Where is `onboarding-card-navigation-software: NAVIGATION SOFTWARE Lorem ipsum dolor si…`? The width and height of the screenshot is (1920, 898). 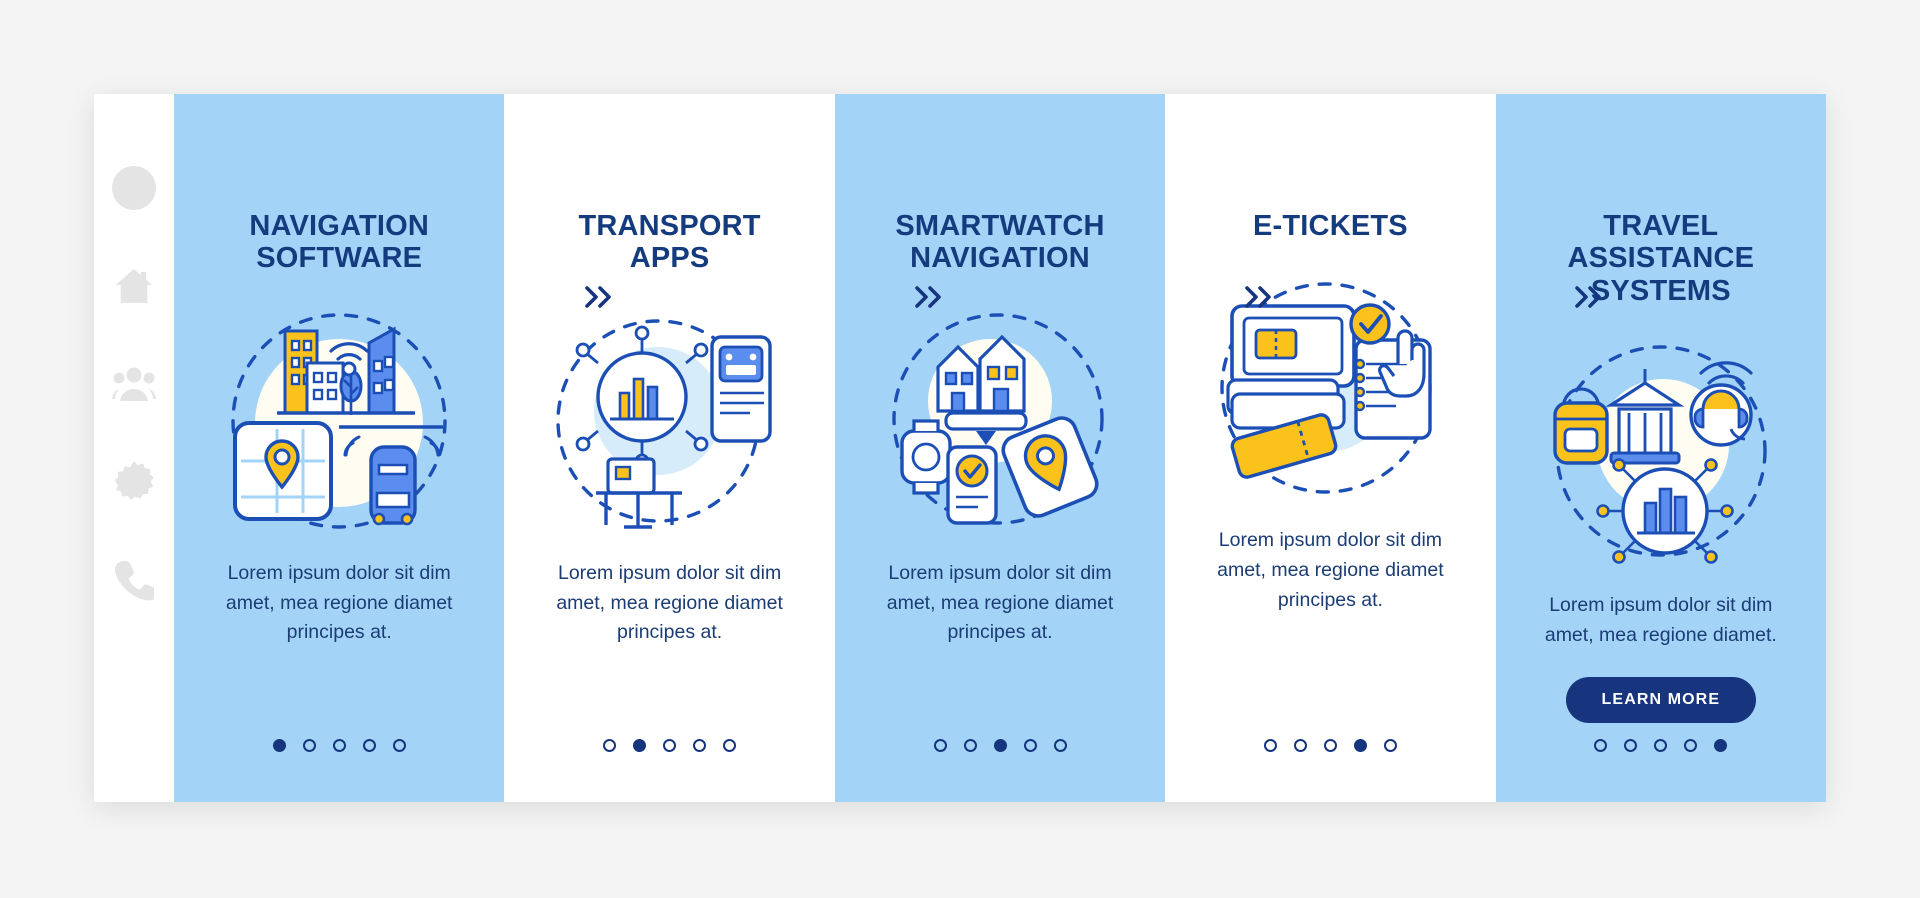 onboarding-card-navigation-software: NAVIGATION SOFTWARE Lorem ipsum dolor si… is located at coordinates (339, 448).